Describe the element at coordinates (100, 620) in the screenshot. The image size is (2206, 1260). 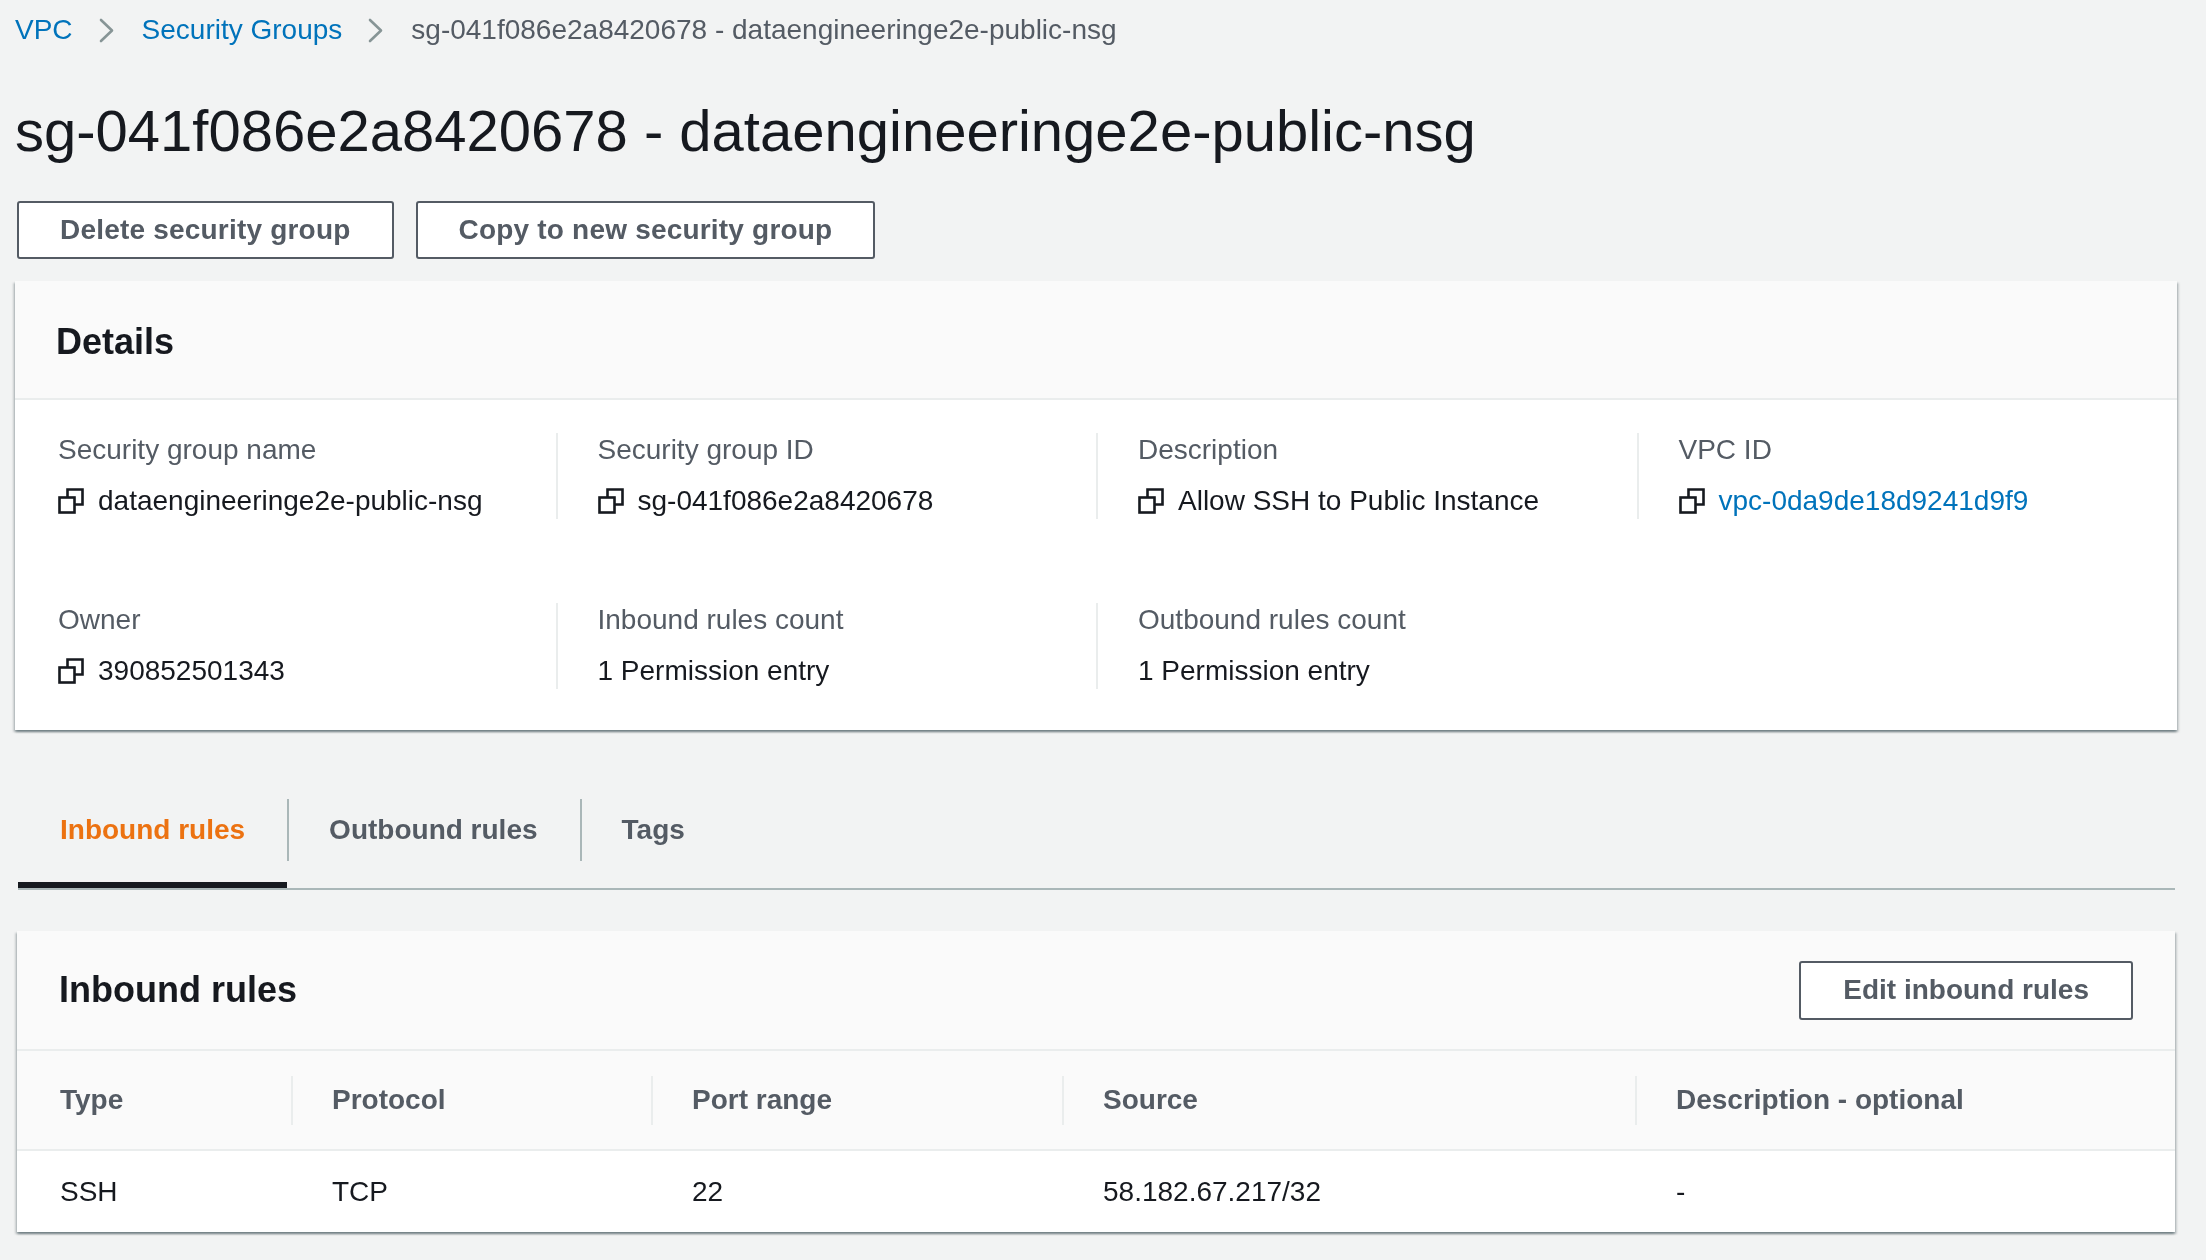
I see `field-label: Owner` at that location.